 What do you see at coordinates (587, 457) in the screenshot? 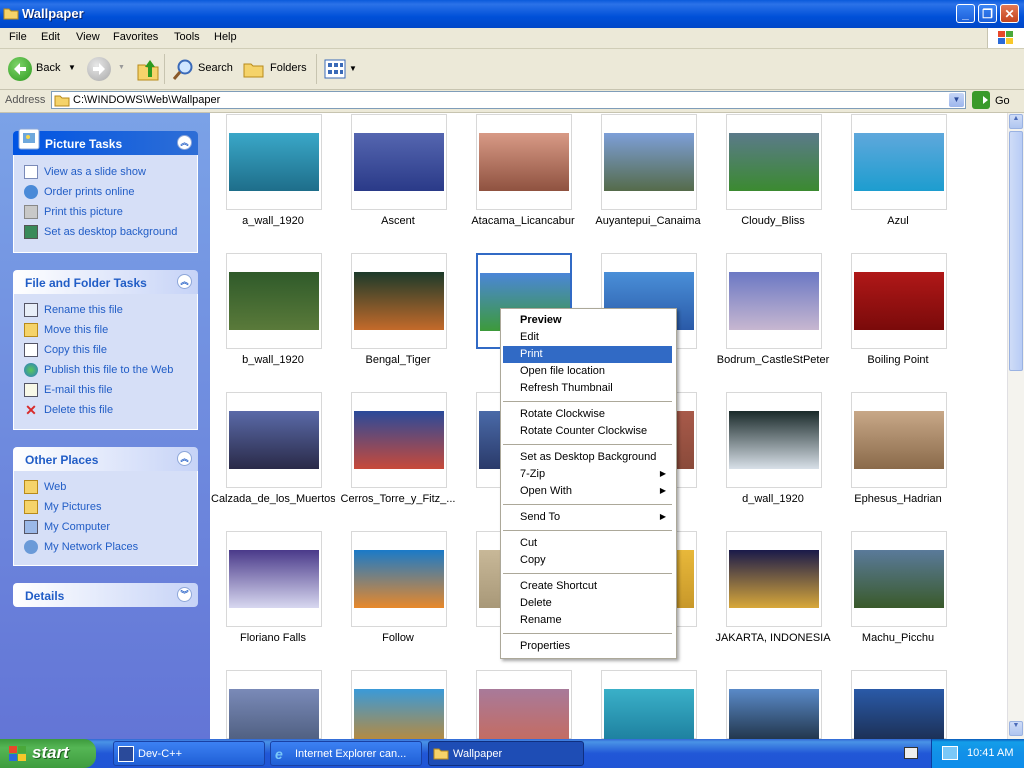
I see `menu-item-set-as-desktop-background: Set as Desktop Background` at bounding box center [587, 457].